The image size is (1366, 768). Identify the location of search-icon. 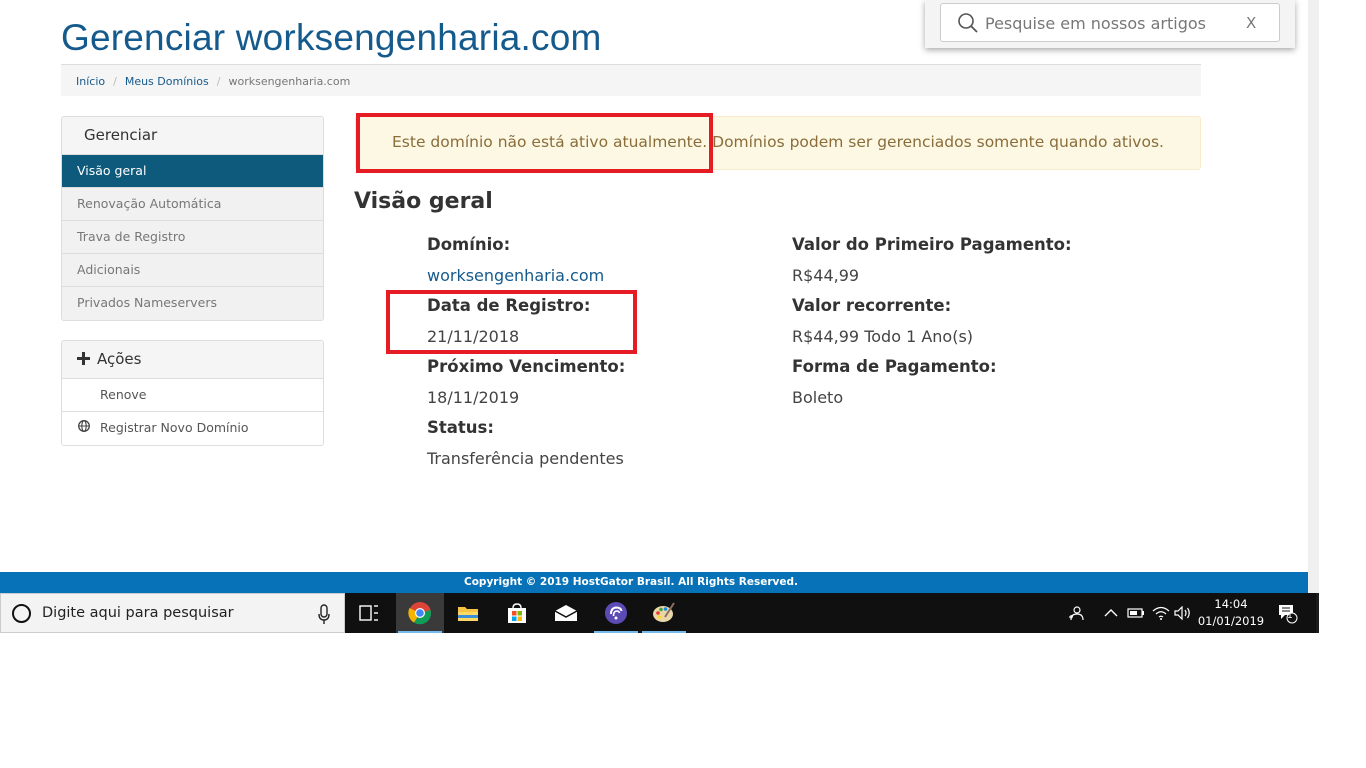
(967, 23).